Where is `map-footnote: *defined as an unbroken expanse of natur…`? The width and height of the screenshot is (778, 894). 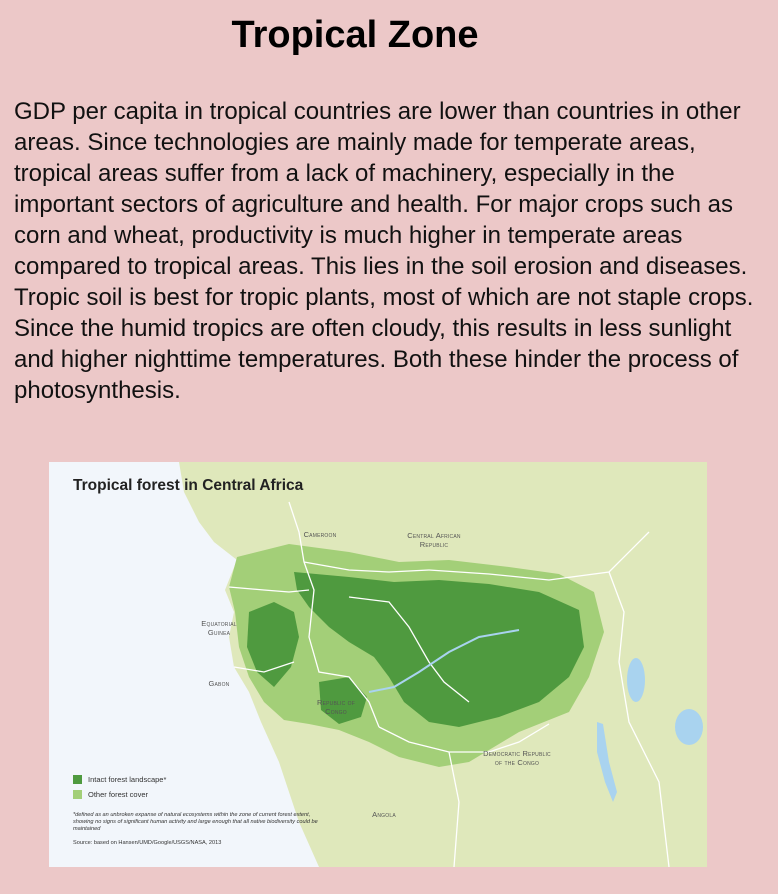
map-footnote: *defined as an unbroken expanse of natur… is located at coordinates (195, 822).